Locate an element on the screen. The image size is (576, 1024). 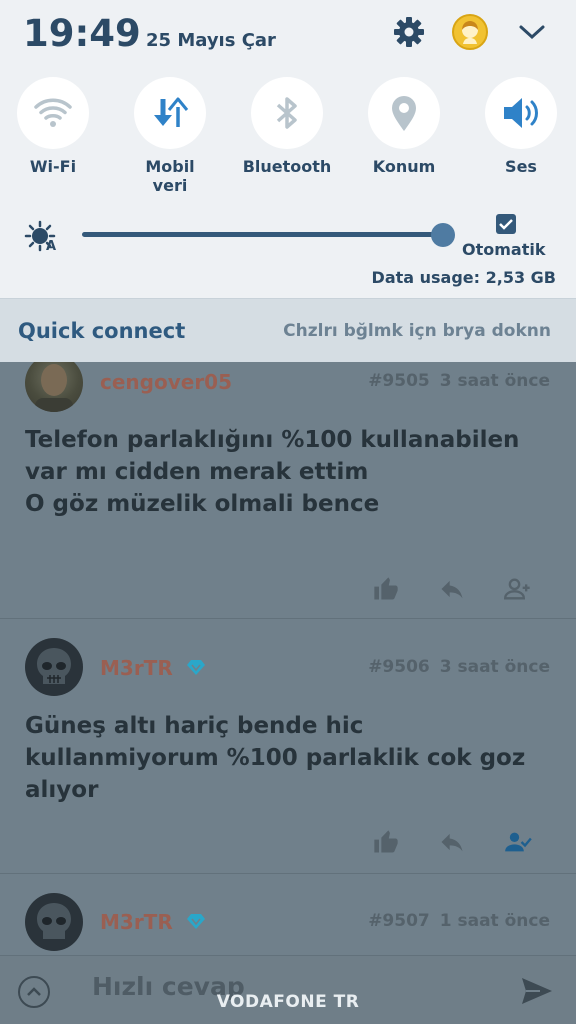
wifi-button is located at coordinates (53, 113).